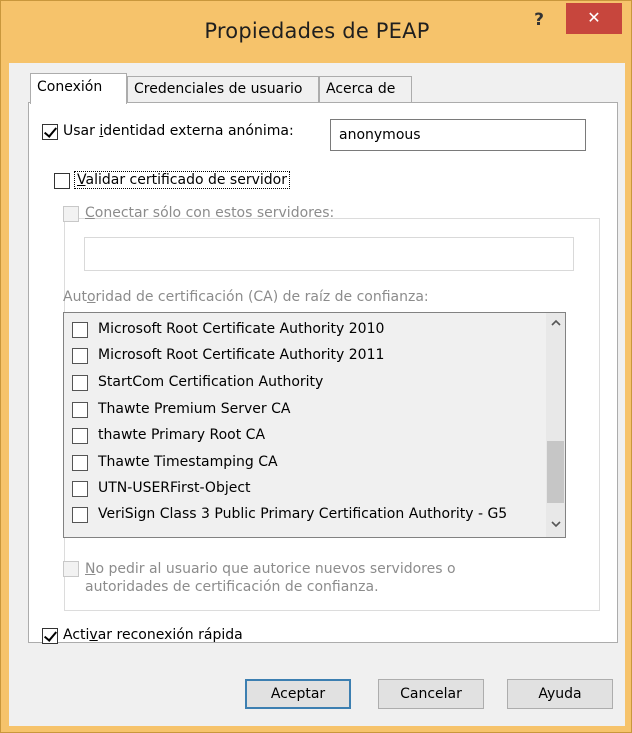 The width and height of the screenshot is (632, 733). I want to click on tab-acerca-de: Acerca de, so click(365, 89).